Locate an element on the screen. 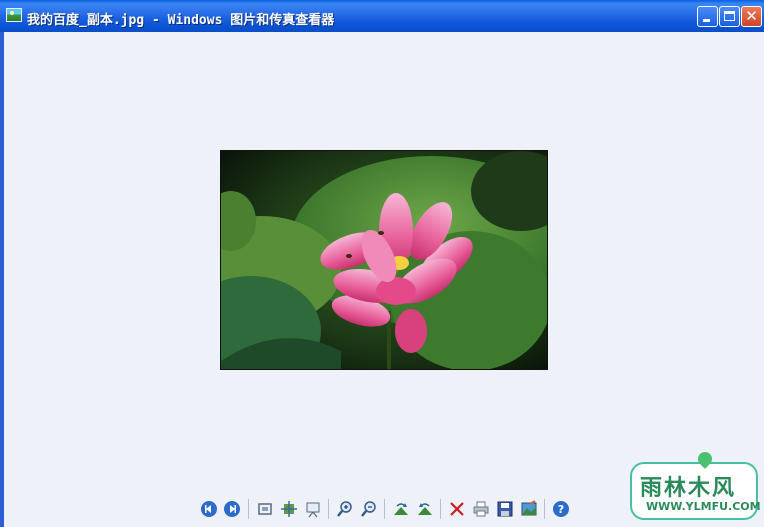 This screenshot has height=527, width=764. actual-size-icon is located at coordinates (289, 509).